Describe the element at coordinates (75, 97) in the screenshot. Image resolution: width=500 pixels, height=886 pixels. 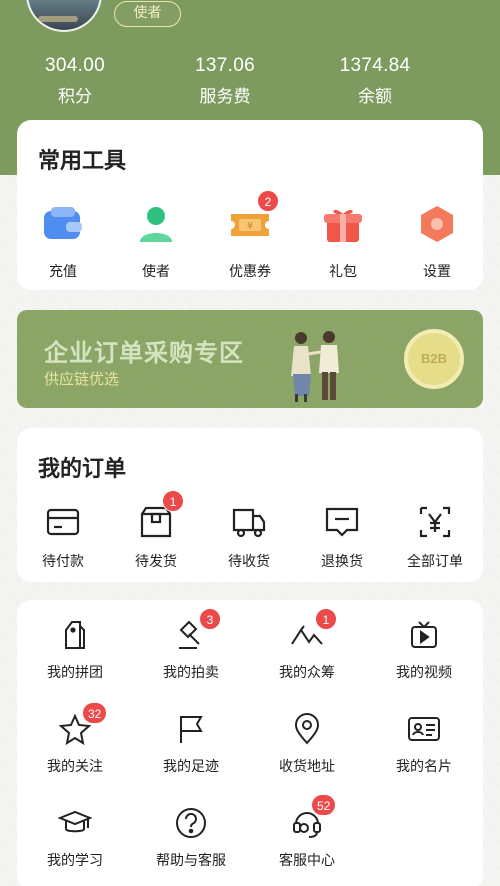
I see `stat-points-label: 积分` at that location.